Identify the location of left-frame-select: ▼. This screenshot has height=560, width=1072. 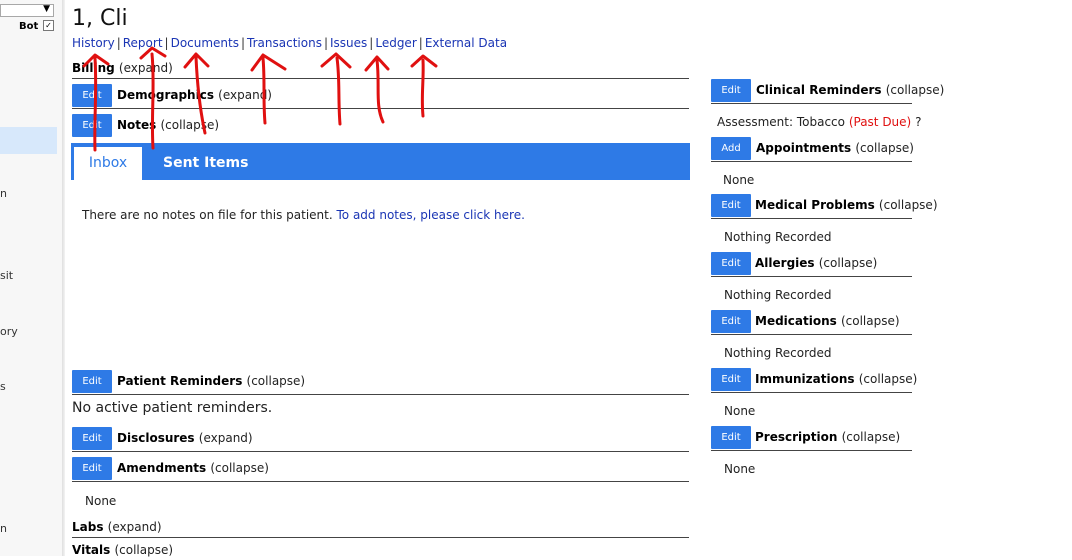
(27, 10).